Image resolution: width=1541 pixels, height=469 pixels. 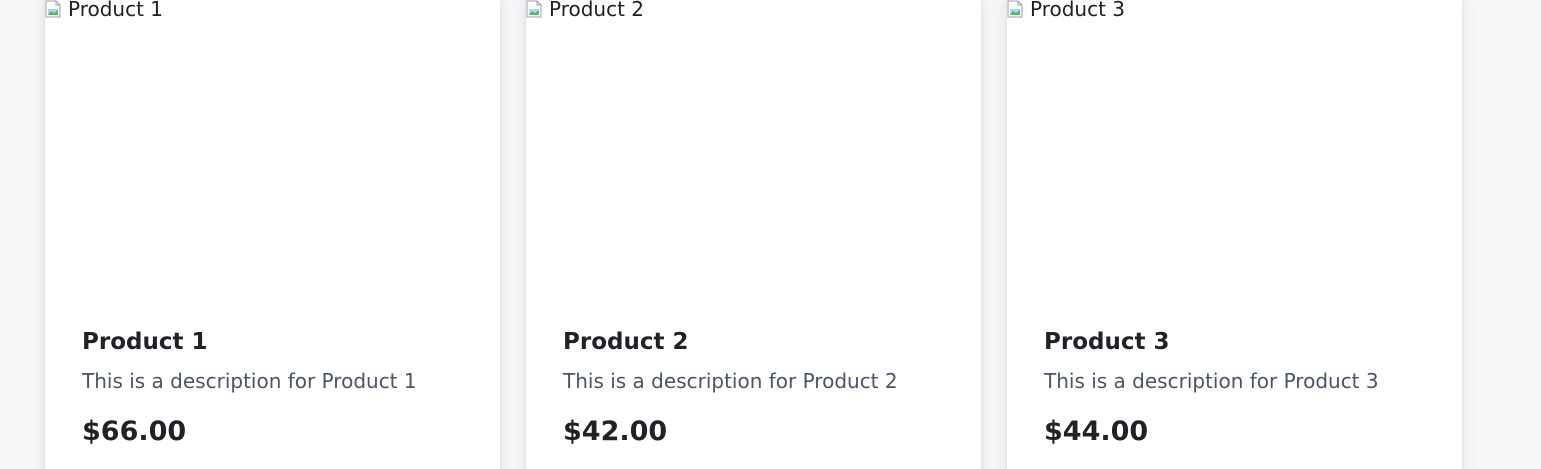 What do you see at coordinates (762, 342) in the screenshot?
I see `product-title: Product 2` at bounding box center [762, 342].